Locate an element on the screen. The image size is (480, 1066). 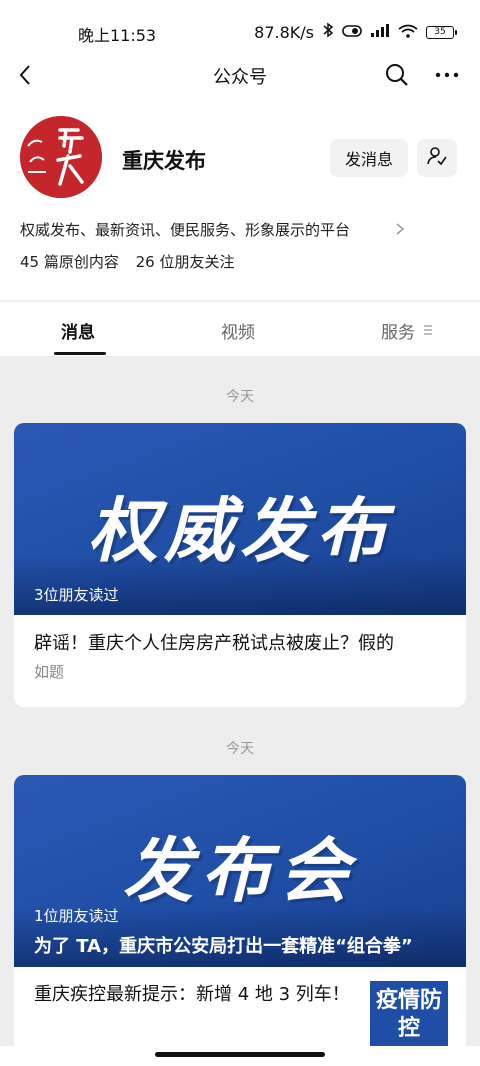
cover-text: 发布会 is located at coordinates (240, 871).